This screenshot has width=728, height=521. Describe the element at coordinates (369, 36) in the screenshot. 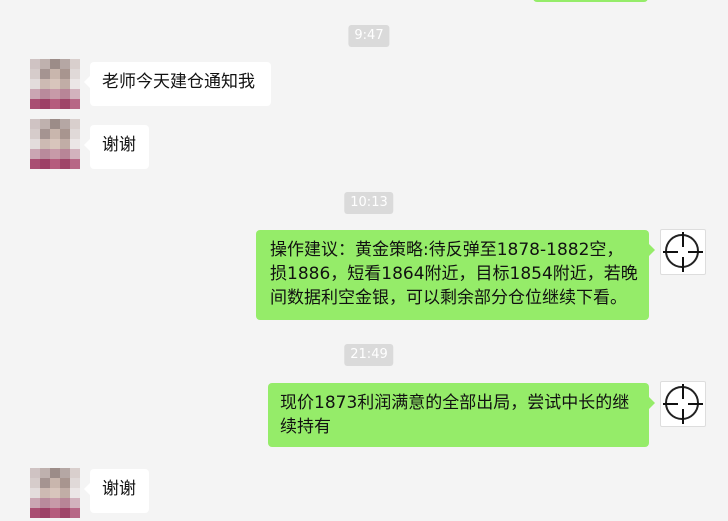

I see `timestamp: 9:47` at that location.